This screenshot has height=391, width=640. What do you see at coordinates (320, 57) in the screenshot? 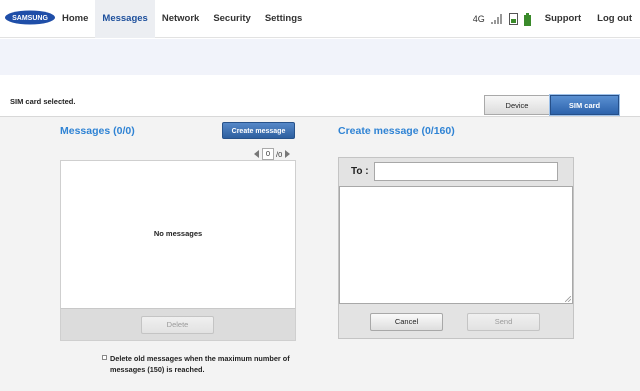
I see `header-band` at bounding box center [320, 57].